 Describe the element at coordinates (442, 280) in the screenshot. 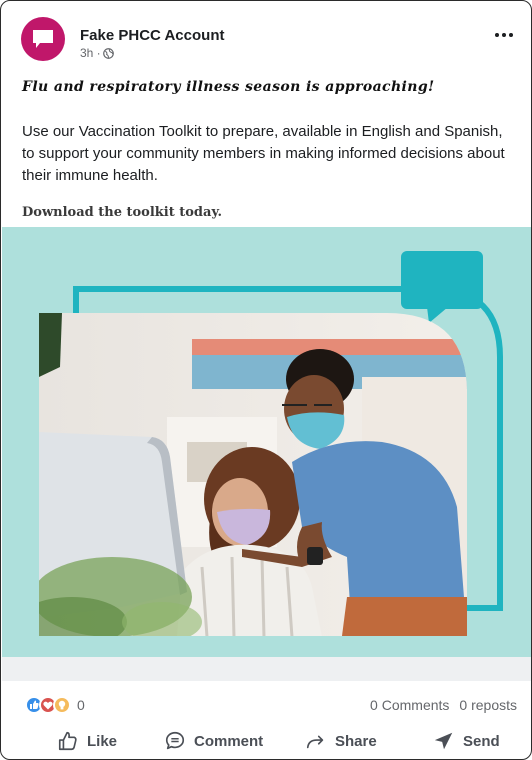

I see `speech-bubble` at that location.